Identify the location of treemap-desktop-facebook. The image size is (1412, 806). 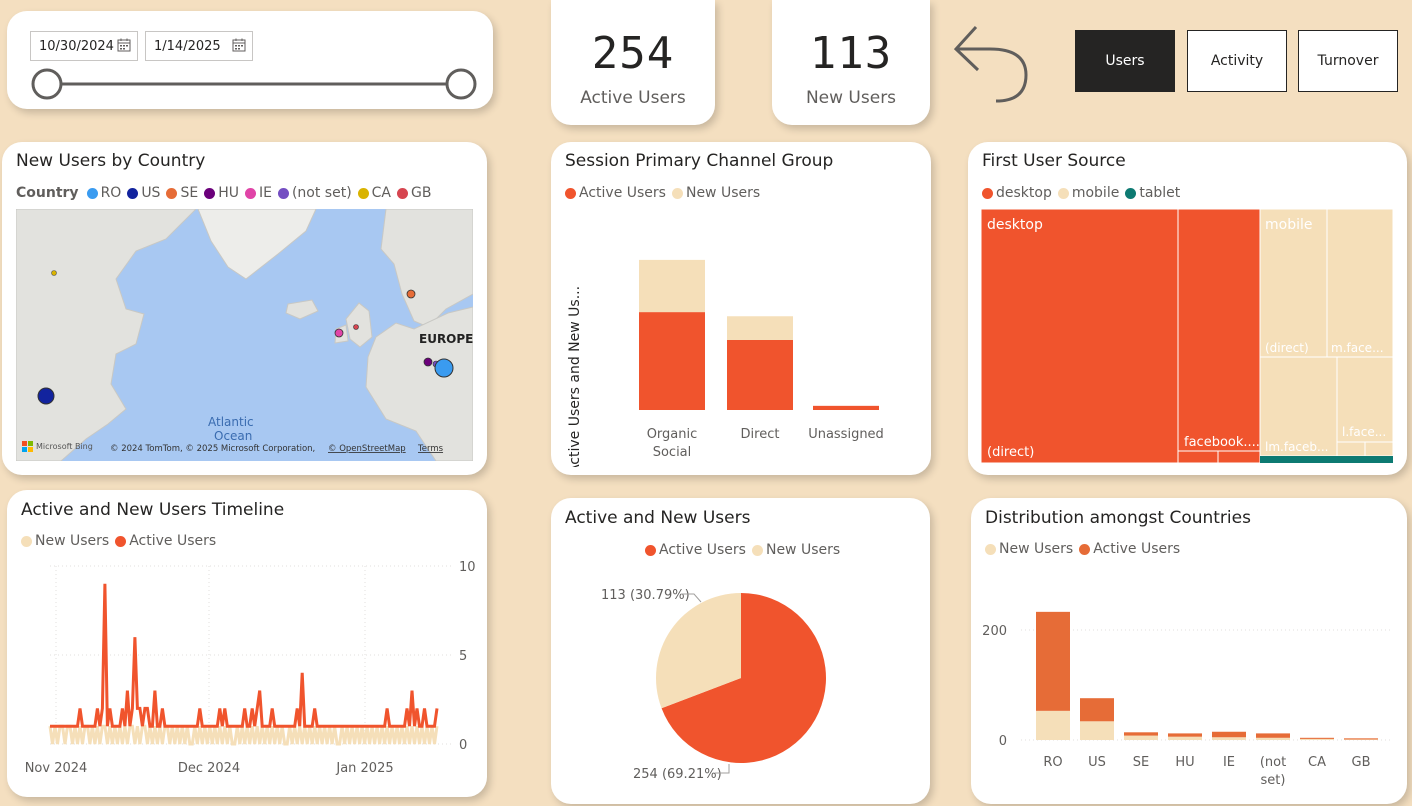
(1219, 330).